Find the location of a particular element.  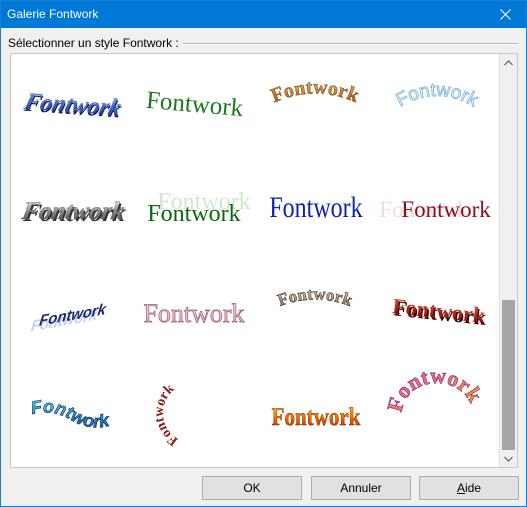

title-bar: Galerie Fontwork is located at coordinates (263, 14).